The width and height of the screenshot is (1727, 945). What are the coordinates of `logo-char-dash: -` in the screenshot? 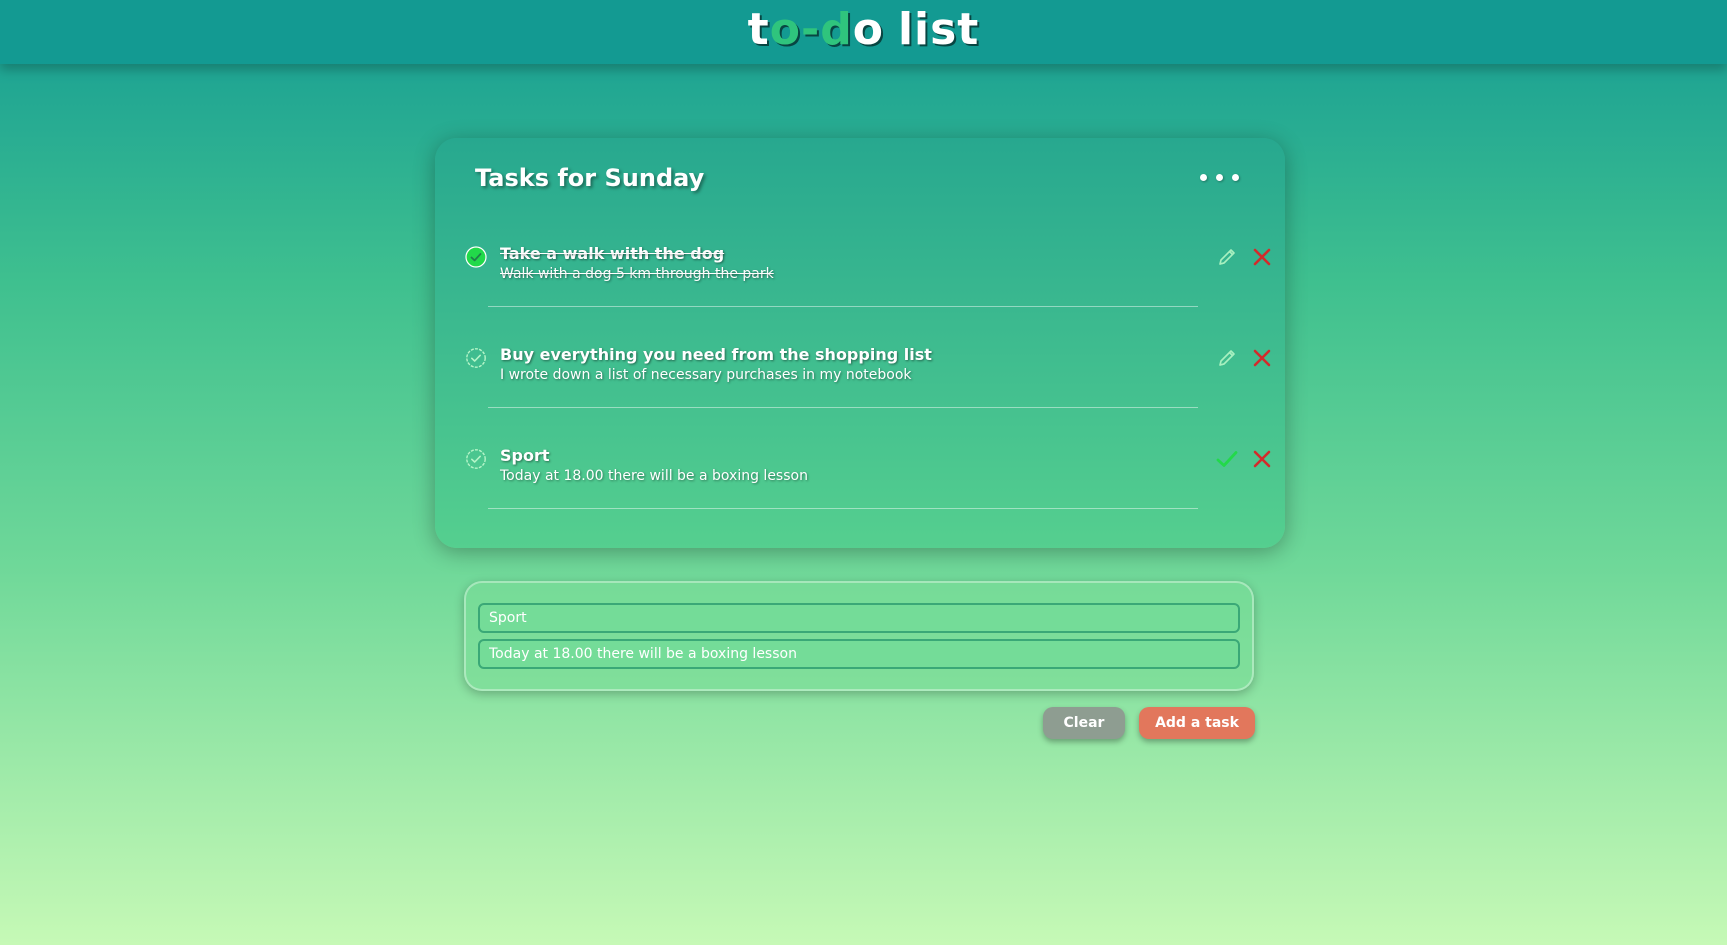 It's located at (810, 29).